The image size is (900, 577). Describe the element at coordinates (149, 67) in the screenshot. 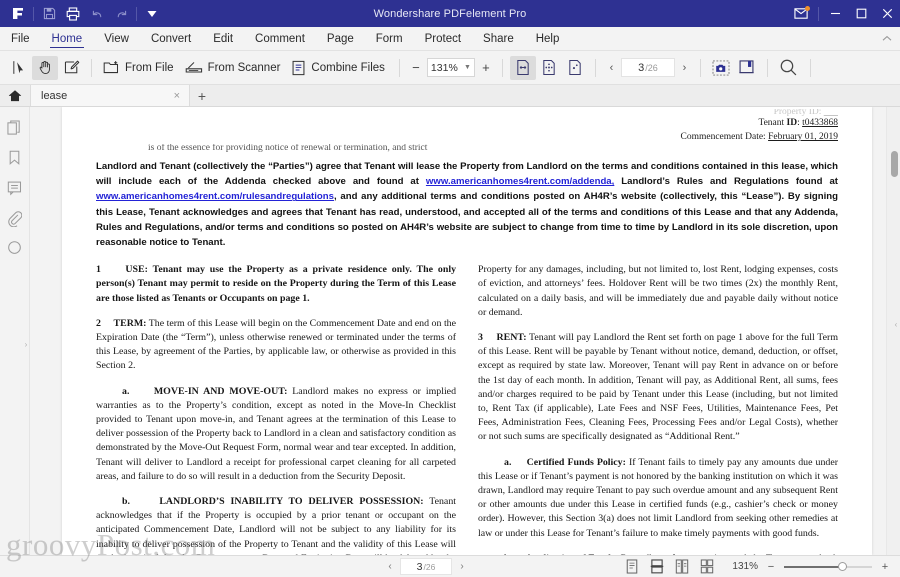

I see `from-file-label: From File` at that location.